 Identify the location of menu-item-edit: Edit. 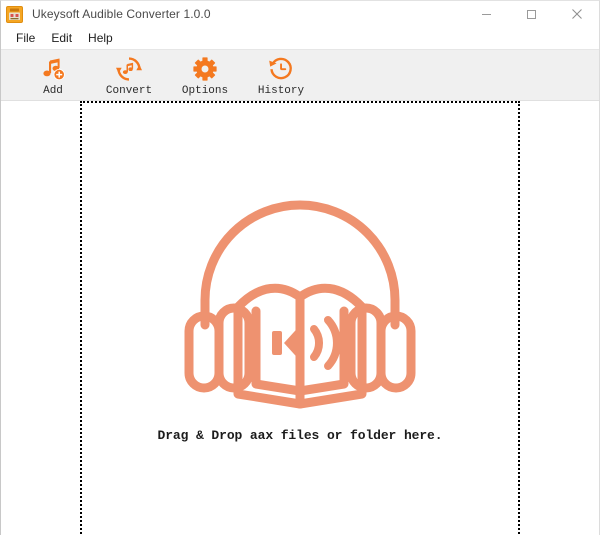
(61, 38).